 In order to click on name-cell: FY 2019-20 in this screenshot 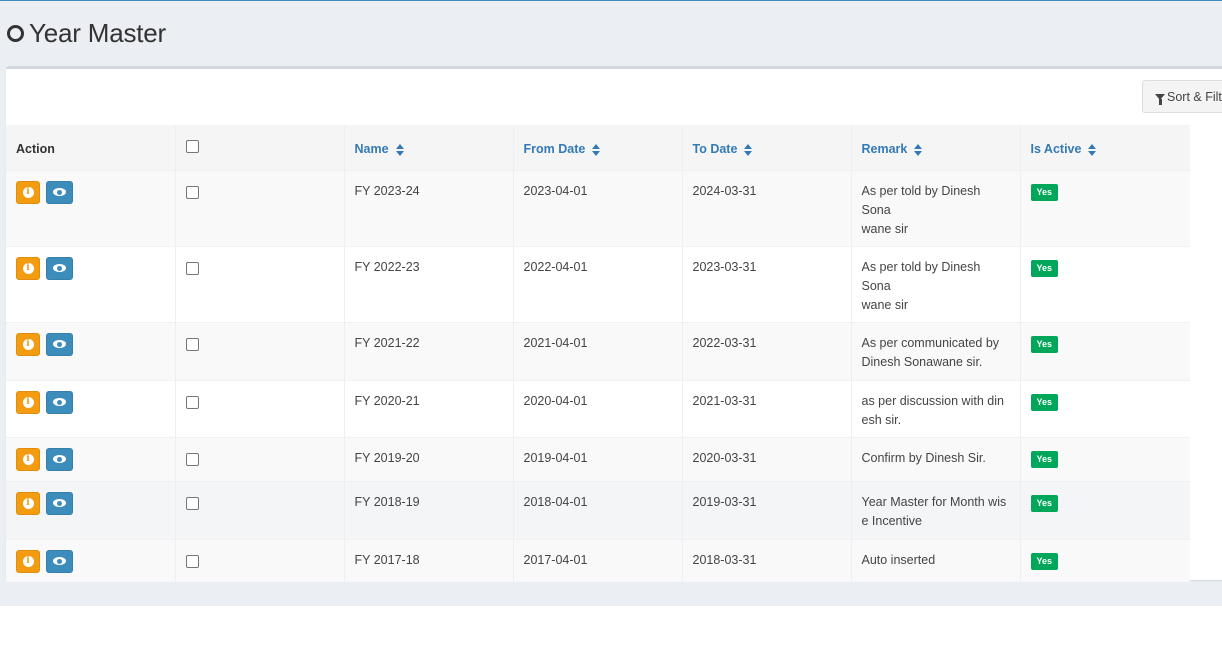, I will do `click(429, 459)`.